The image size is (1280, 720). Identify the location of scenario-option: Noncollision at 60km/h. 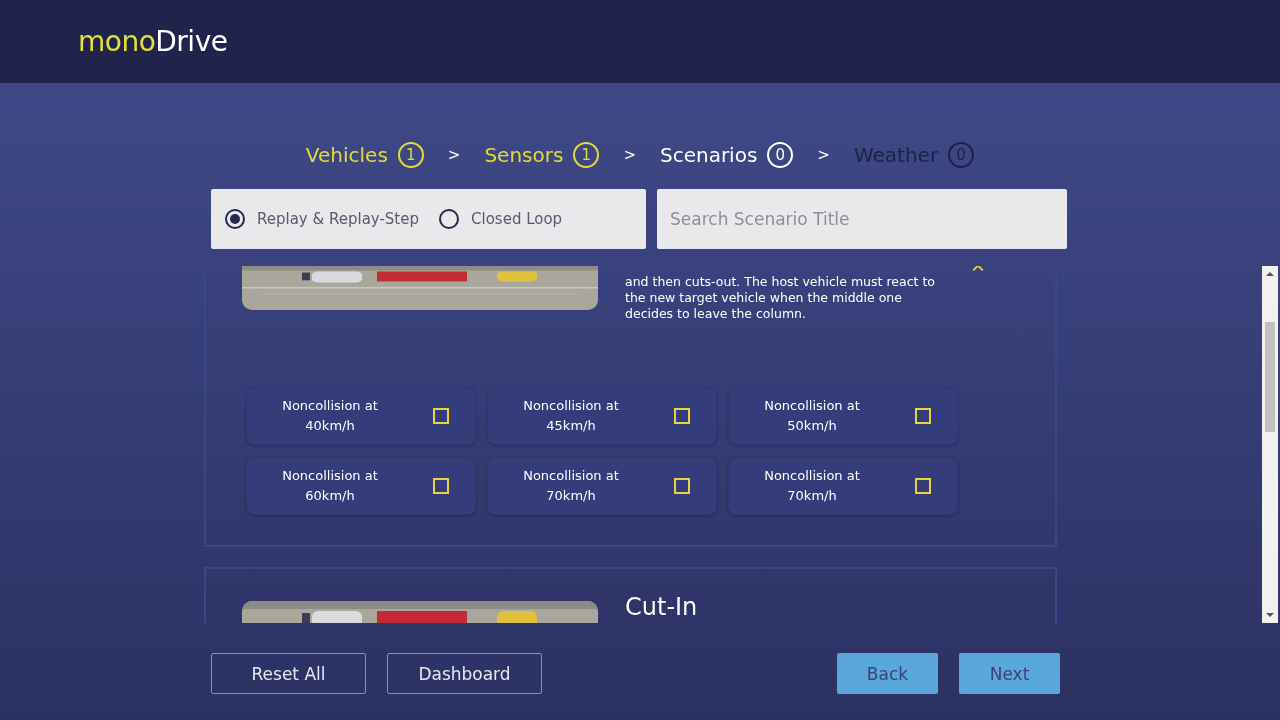
(361, 486).